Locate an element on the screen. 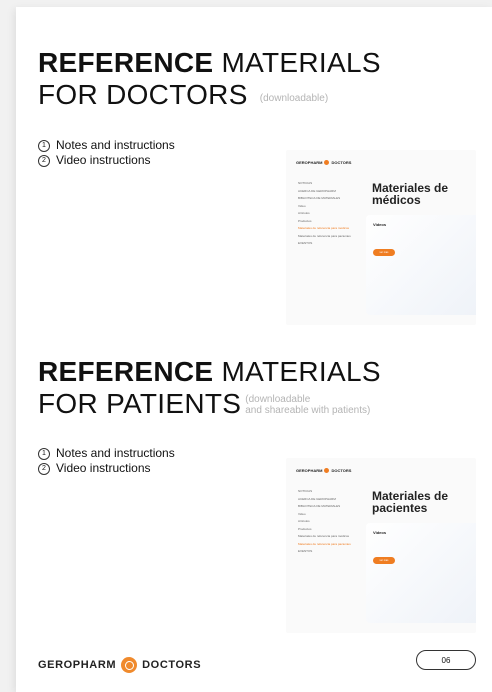  patients-title-line2-text: FOR PATIENTS is located at coordinates (140, 403).